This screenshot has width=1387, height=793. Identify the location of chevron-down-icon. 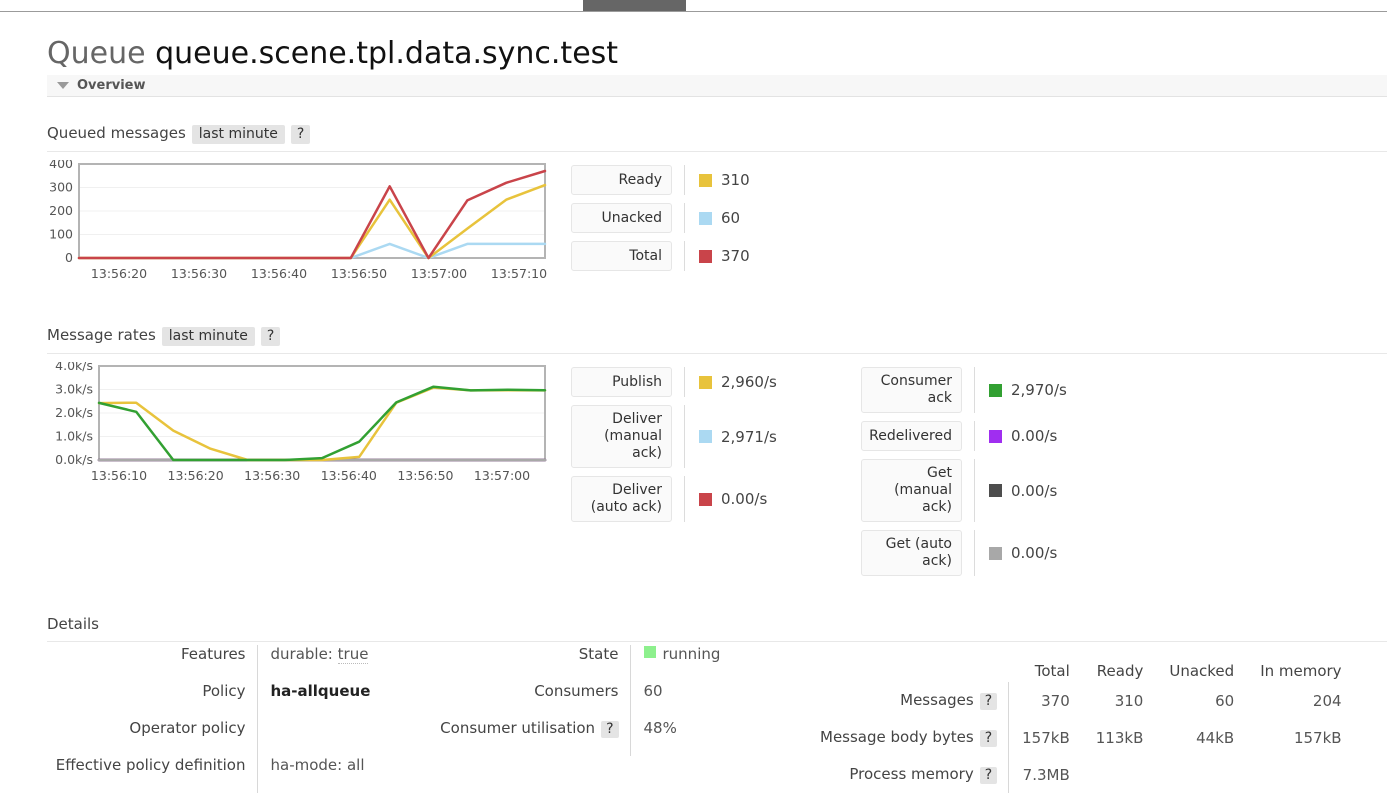
(63, 85).